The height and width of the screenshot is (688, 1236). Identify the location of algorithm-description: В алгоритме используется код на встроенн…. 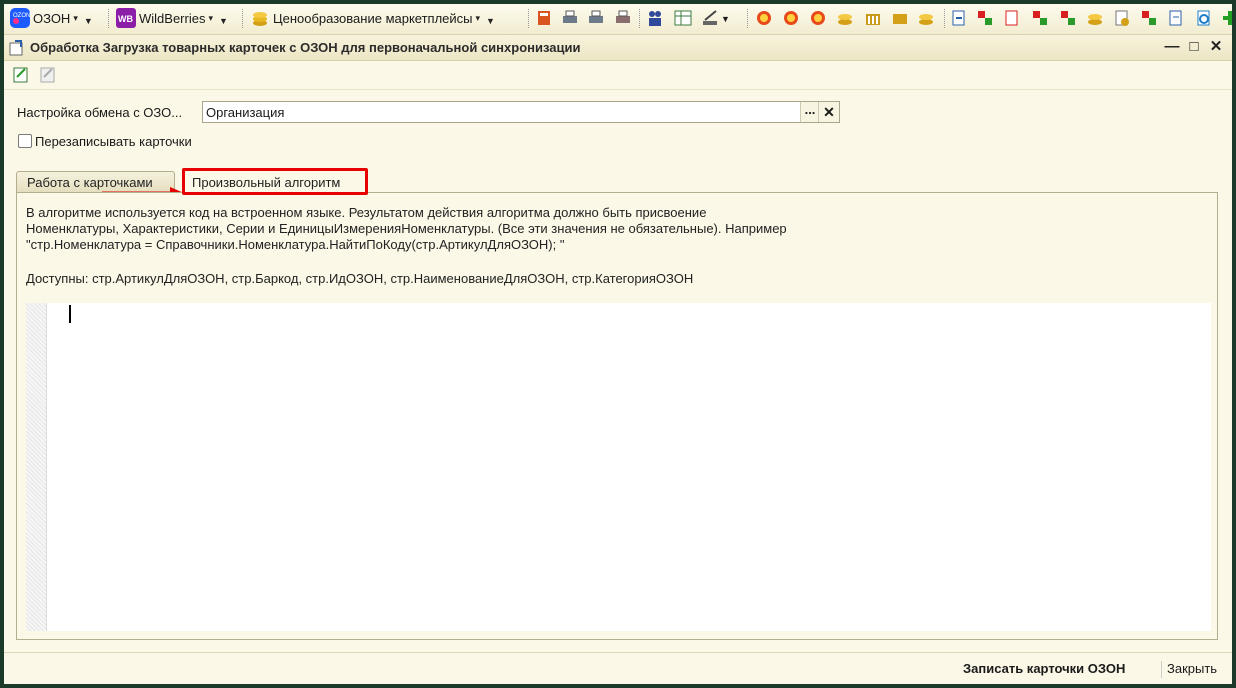
(406, 228).